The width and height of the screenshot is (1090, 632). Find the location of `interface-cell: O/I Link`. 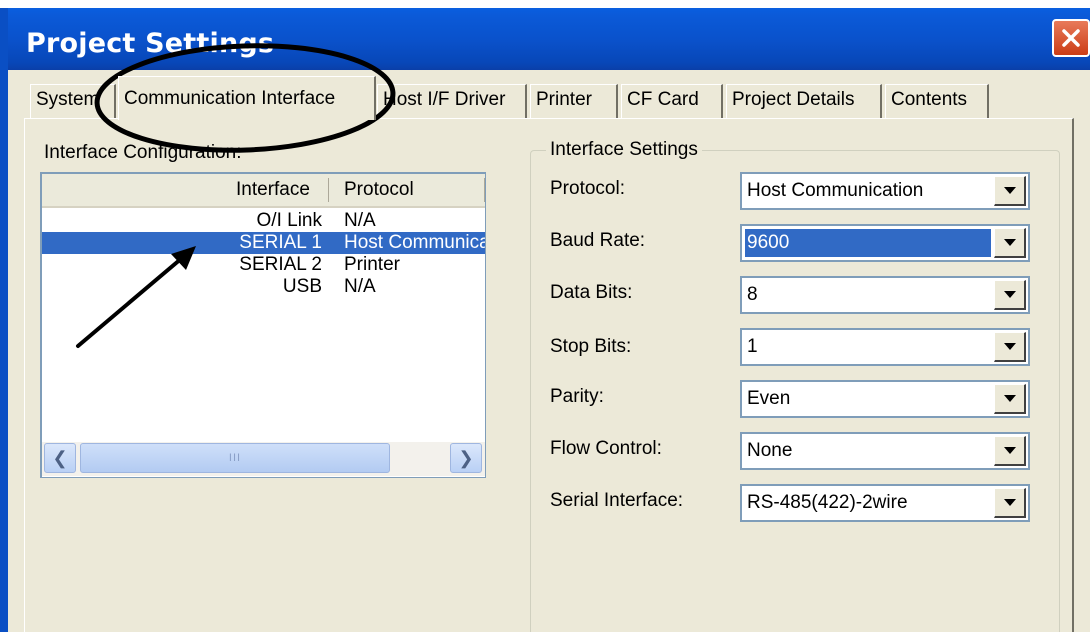

interface-cell: O/I Link is located at coordinates (289, 220).